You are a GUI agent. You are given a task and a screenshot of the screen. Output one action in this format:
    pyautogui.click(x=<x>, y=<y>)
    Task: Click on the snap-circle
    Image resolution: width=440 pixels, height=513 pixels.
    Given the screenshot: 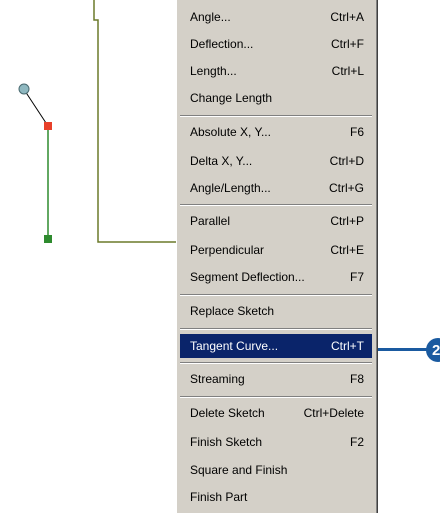 What is the action you would take?
    pyautogui.click(x=24, y=89)
    